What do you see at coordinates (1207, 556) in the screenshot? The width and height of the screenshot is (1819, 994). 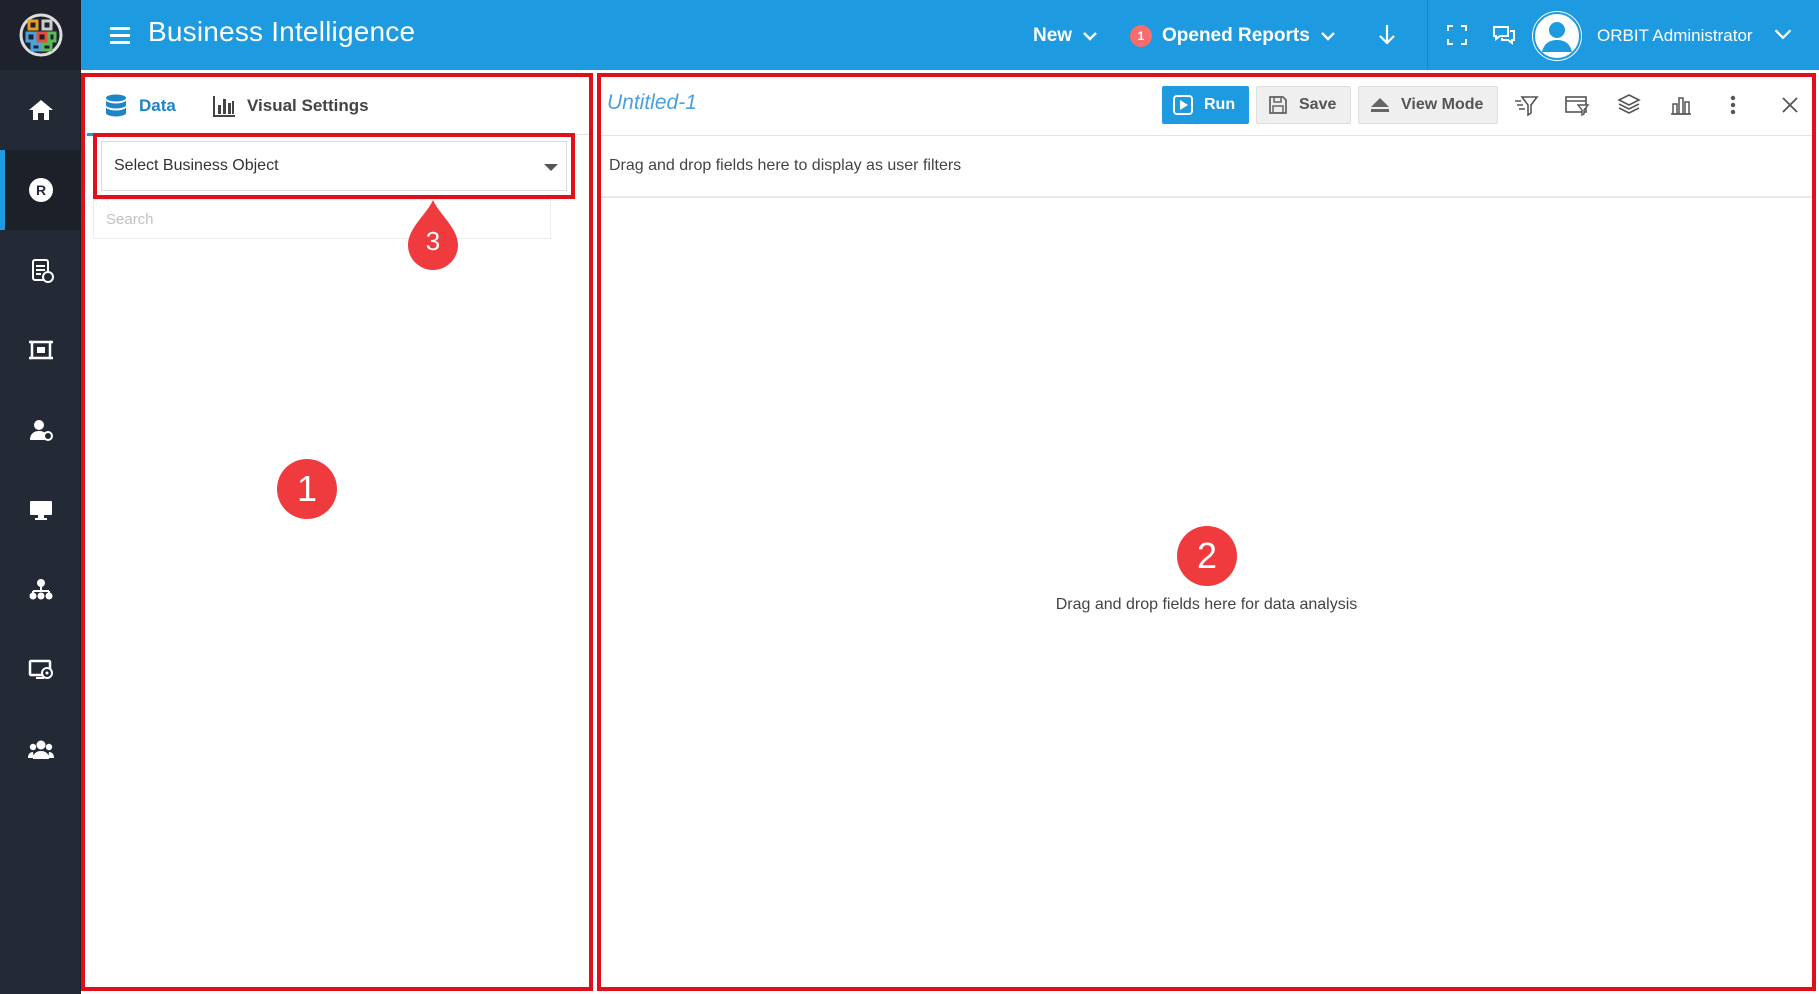 I see `callout-marker-2: 2` at bounding box center [1207, 556].